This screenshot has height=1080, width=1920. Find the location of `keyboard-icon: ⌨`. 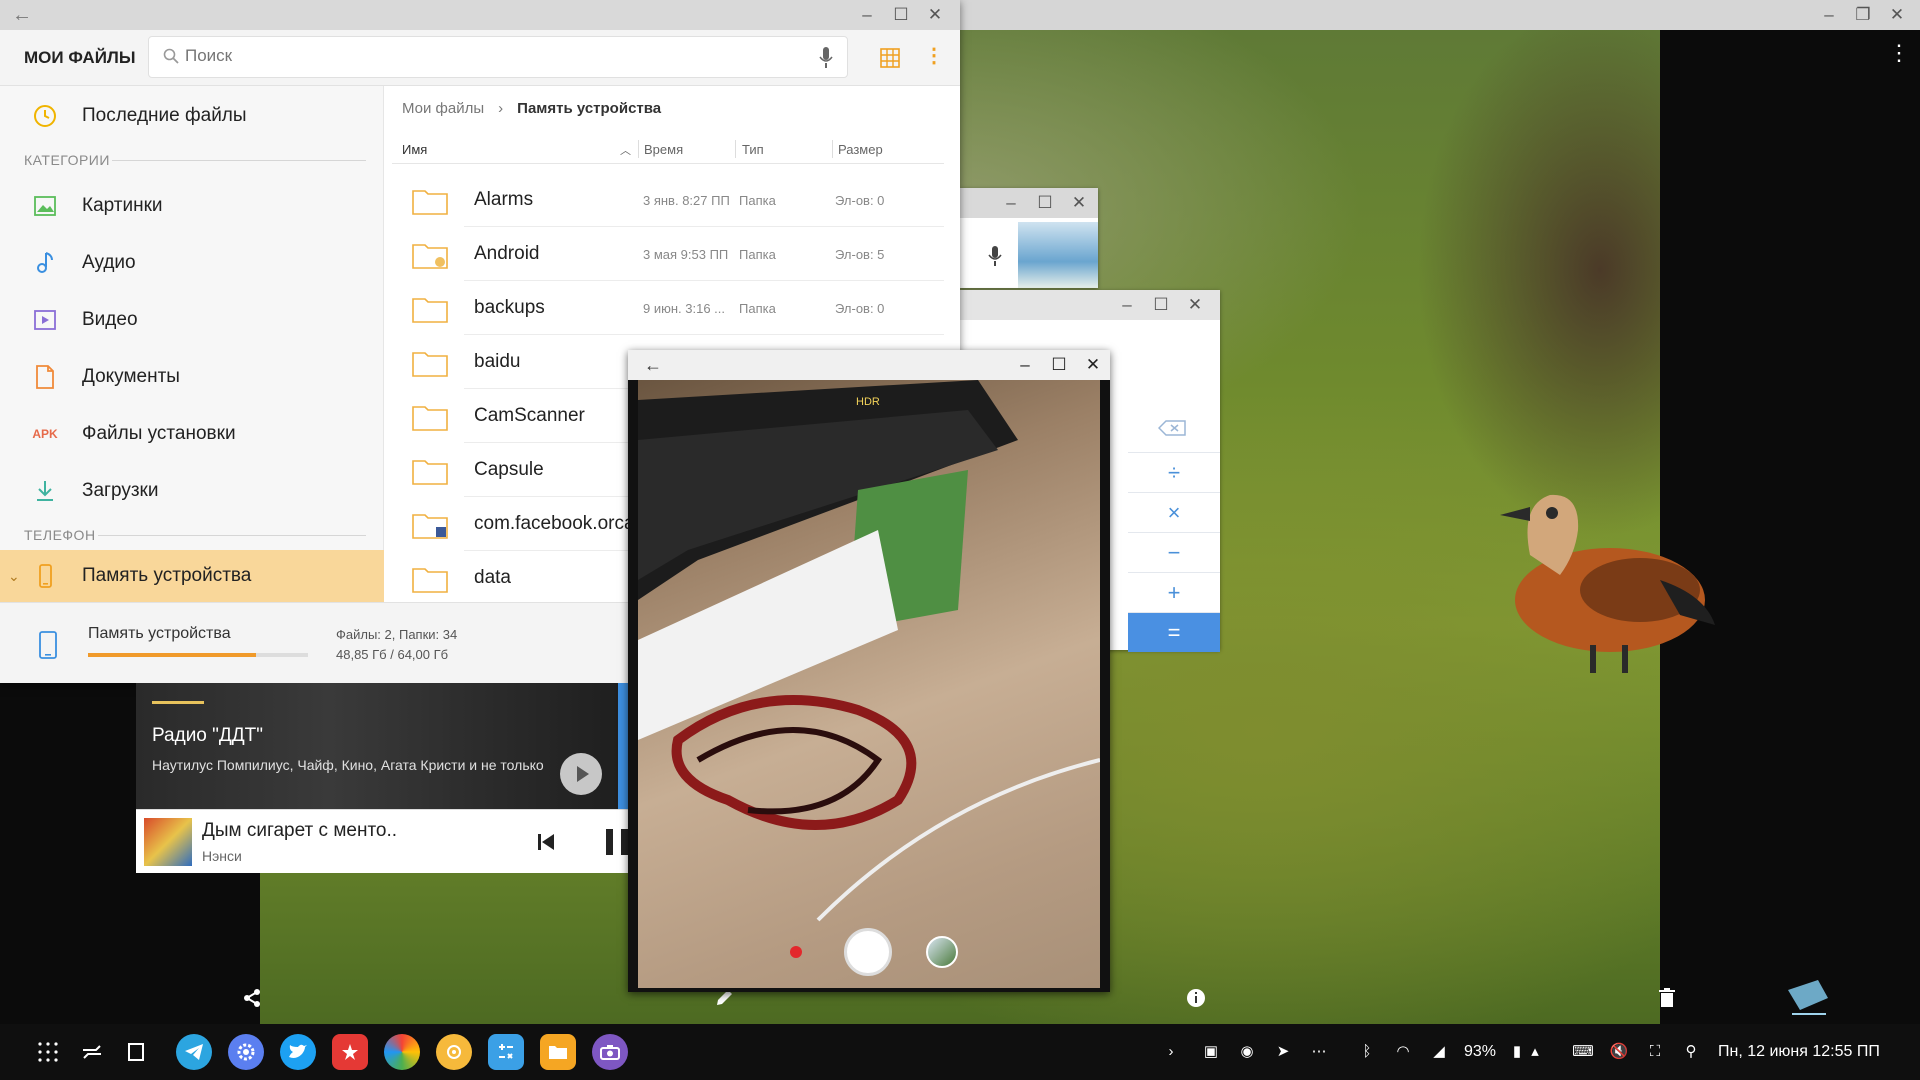

keyboard-icon: ⌨ is located at coordinates (1583, 1051).